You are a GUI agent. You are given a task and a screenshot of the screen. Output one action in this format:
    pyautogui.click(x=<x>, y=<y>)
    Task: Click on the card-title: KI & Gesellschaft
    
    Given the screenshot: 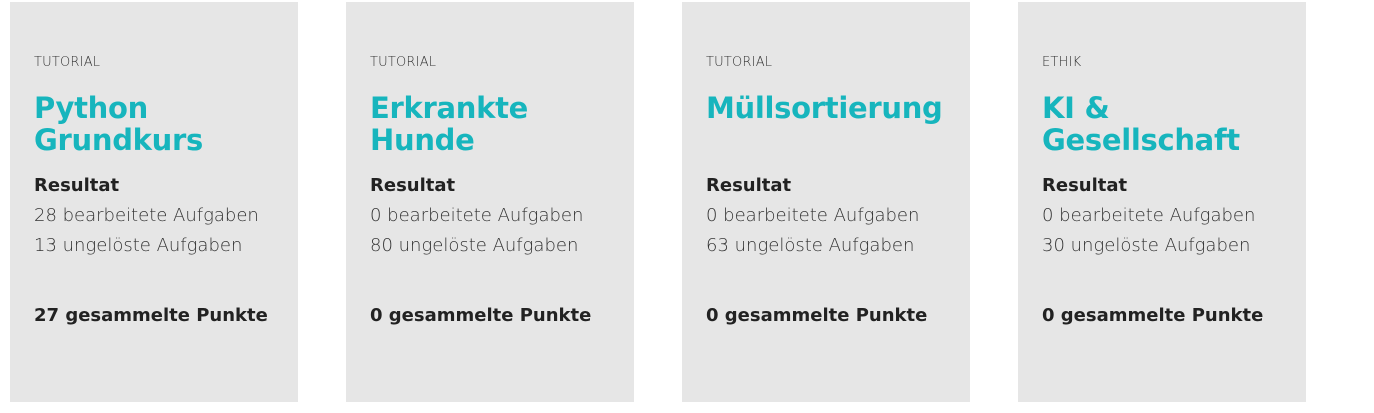 What is the action you would take?
    pyautogui.click(x=1169, y=124)
    